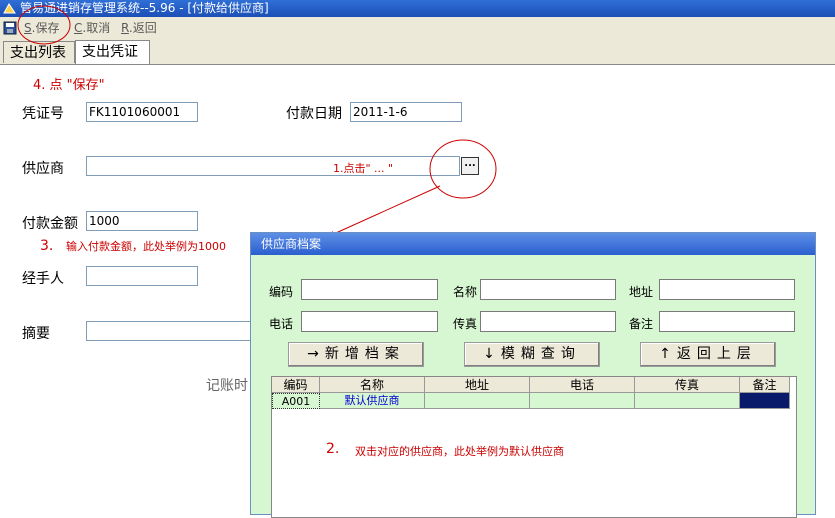 This screenshot has width=835, height=518. Describe the element at coordinates (369, 321) in the screenshot. I see `phone-input` at that location.